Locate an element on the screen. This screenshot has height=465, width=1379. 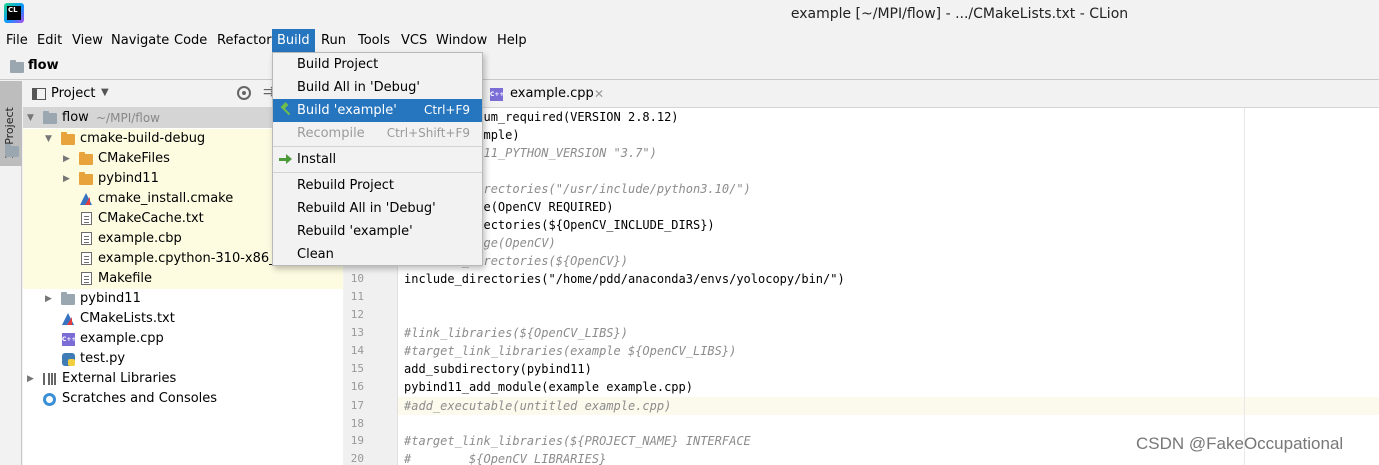
menu-code: Code is located at coordinates (190, 40).